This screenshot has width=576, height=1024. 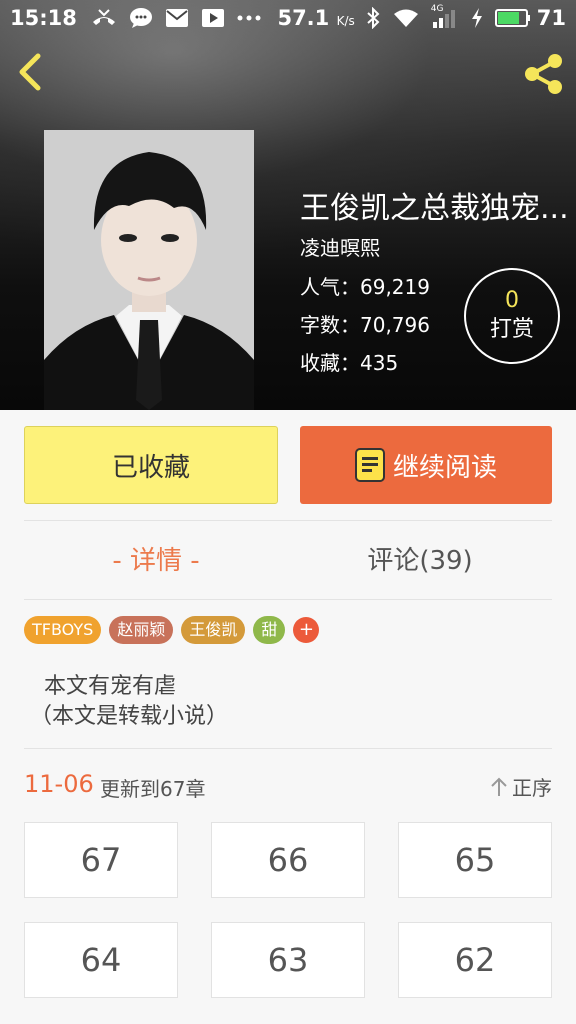 I want to click on share-button, so click(x=544, y=74).